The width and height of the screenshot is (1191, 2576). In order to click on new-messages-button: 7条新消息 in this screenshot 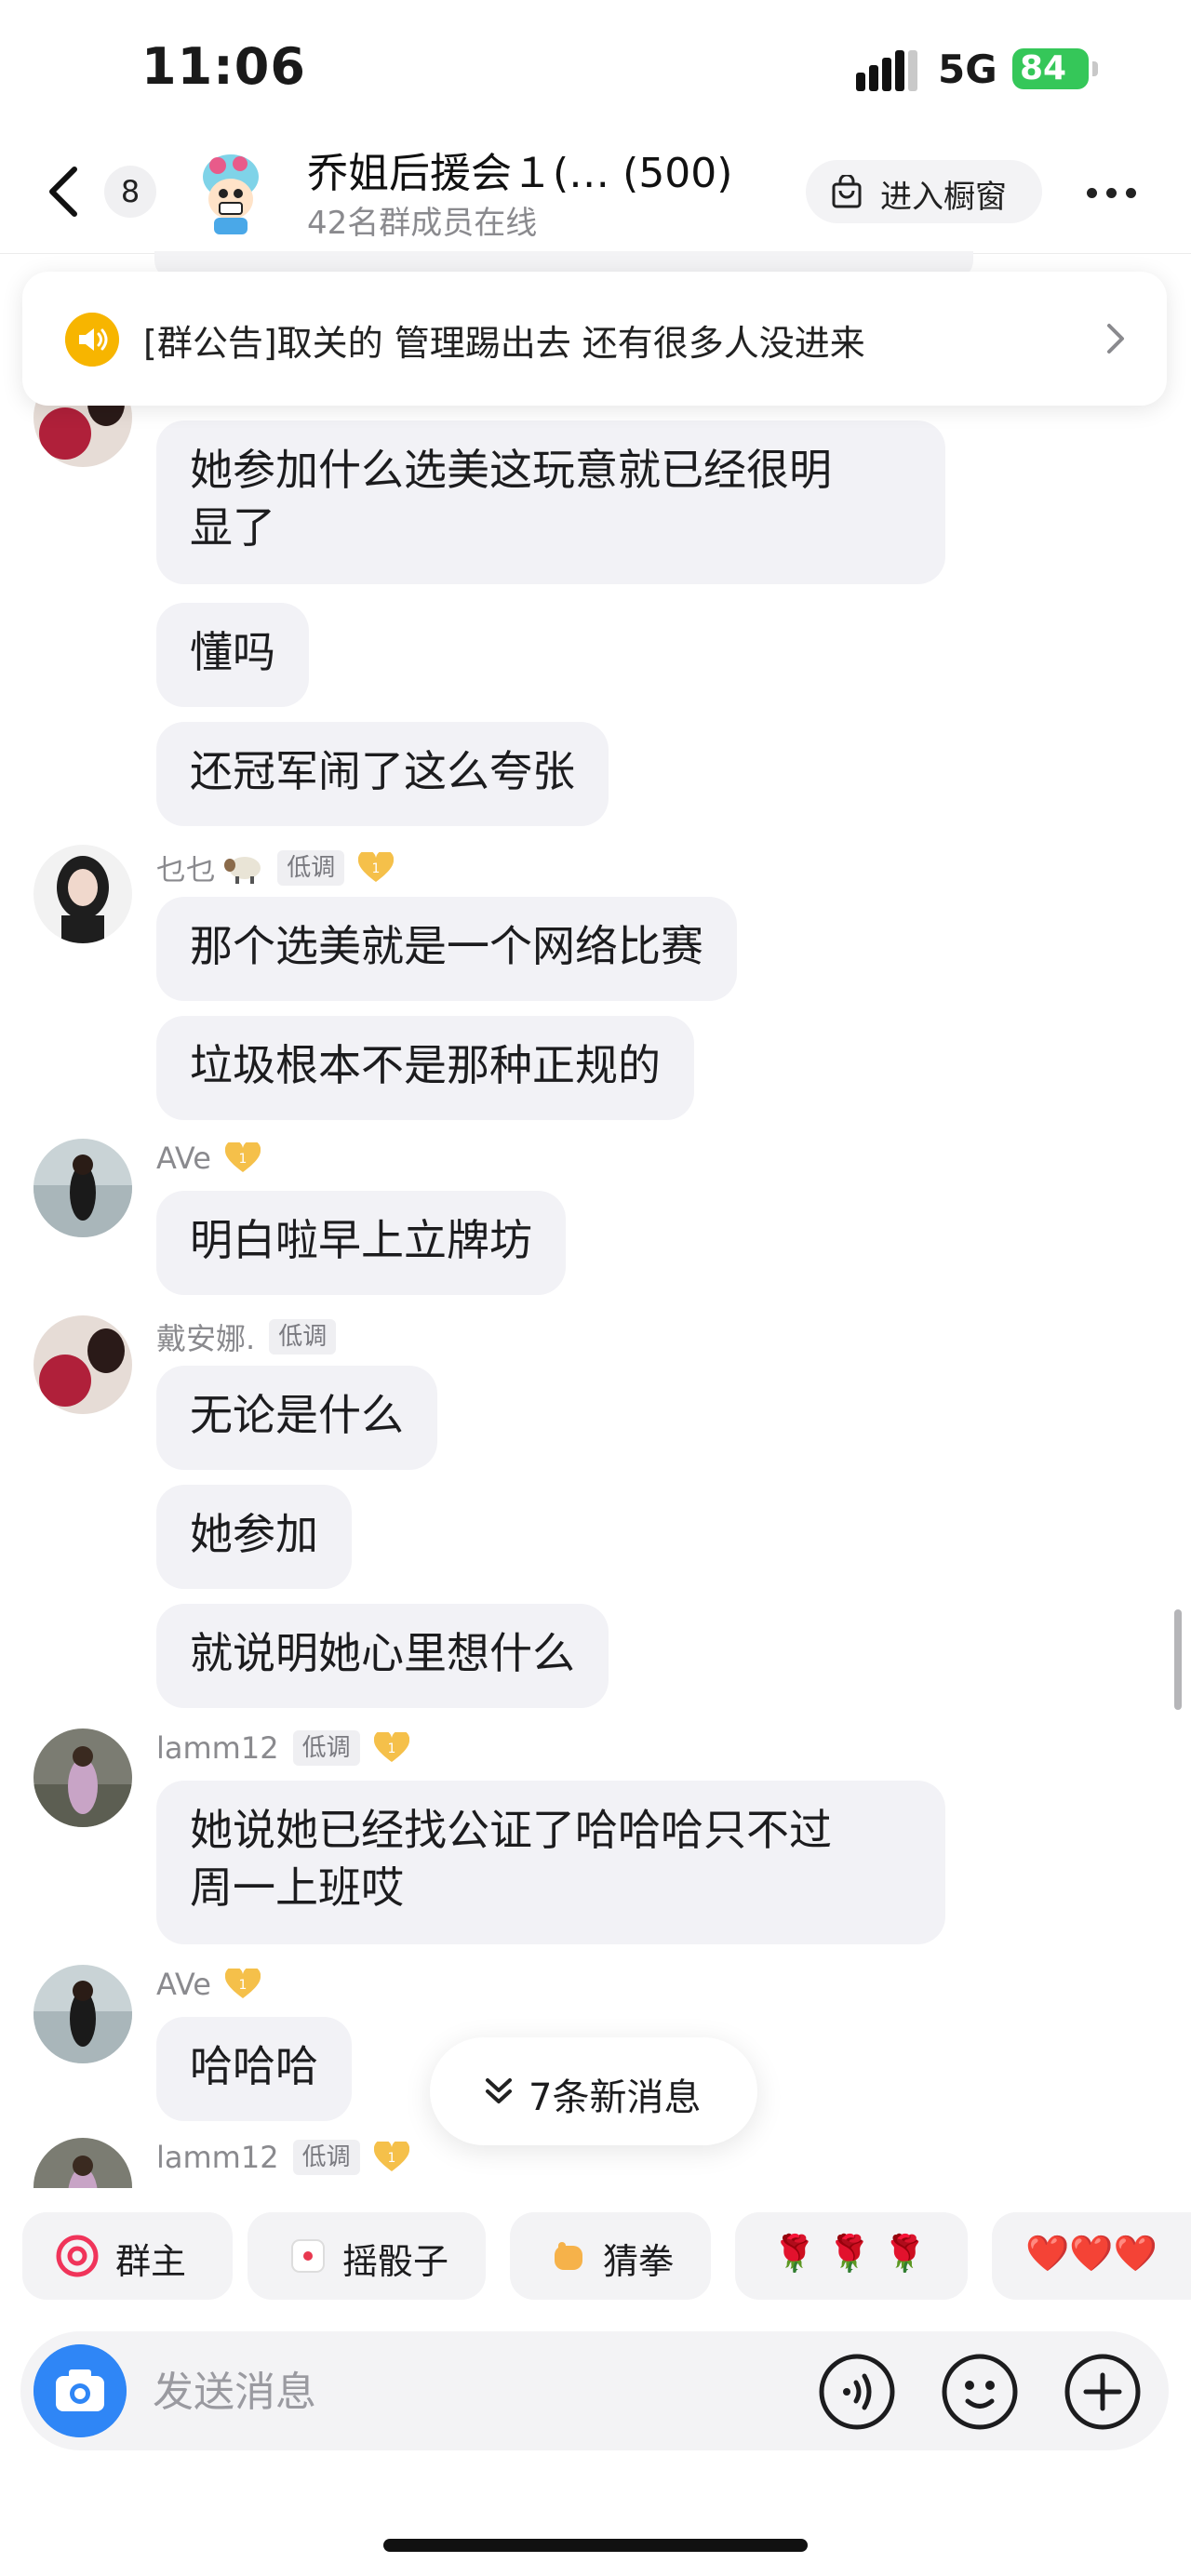, I will do `click(593, 2091)`.